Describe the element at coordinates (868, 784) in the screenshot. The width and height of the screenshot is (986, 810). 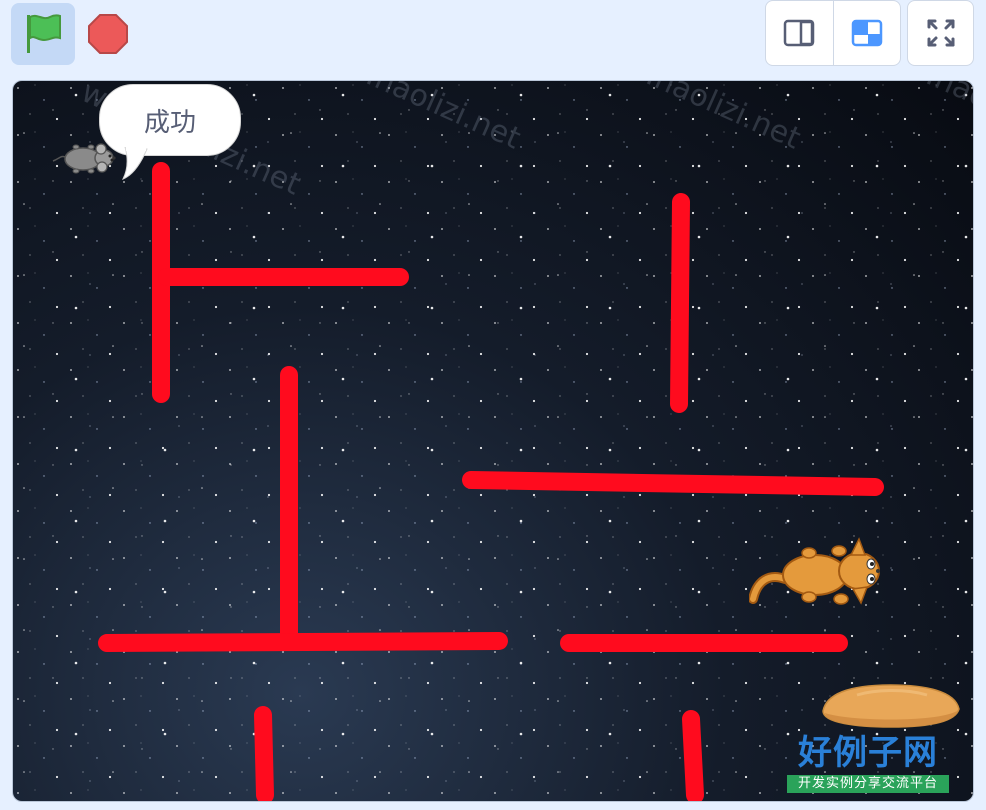
I see `watermark-subtitle: 开发实例分享交流平台` at that location.